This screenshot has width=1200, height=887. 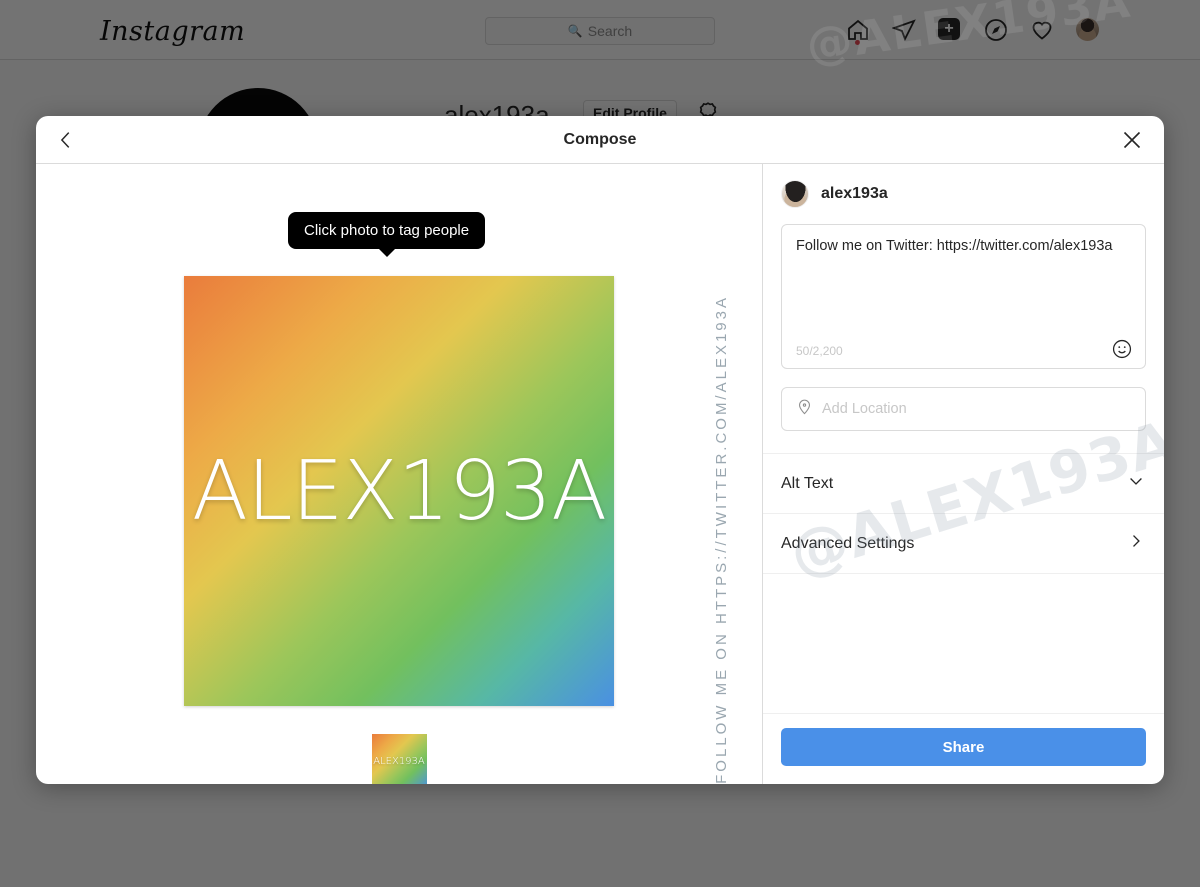 I want to click on back-button, so click(x=66, y=140).